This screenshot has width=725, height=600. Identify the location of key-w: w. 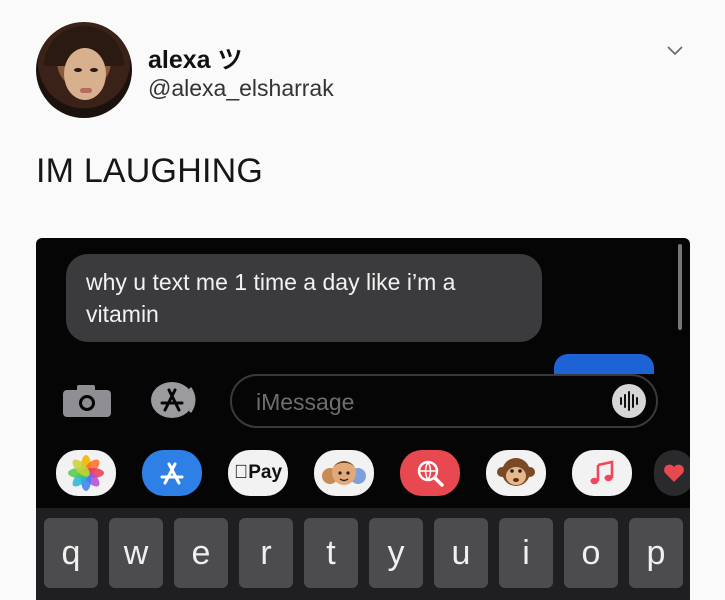
(136, 553).